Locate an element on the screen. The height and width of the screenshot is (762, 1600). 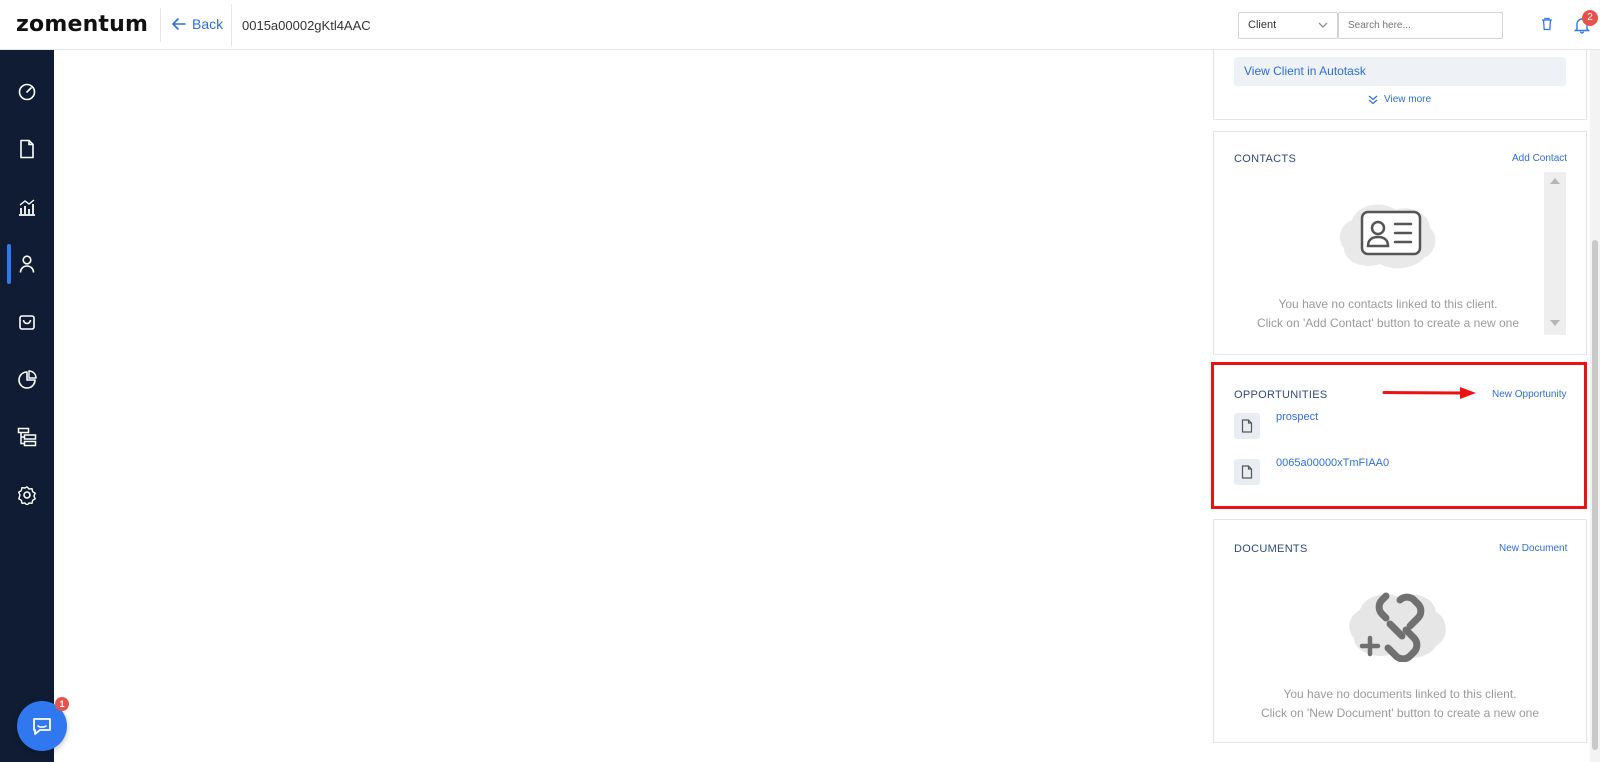
back-label: Back is located at coordinates (208, 24).